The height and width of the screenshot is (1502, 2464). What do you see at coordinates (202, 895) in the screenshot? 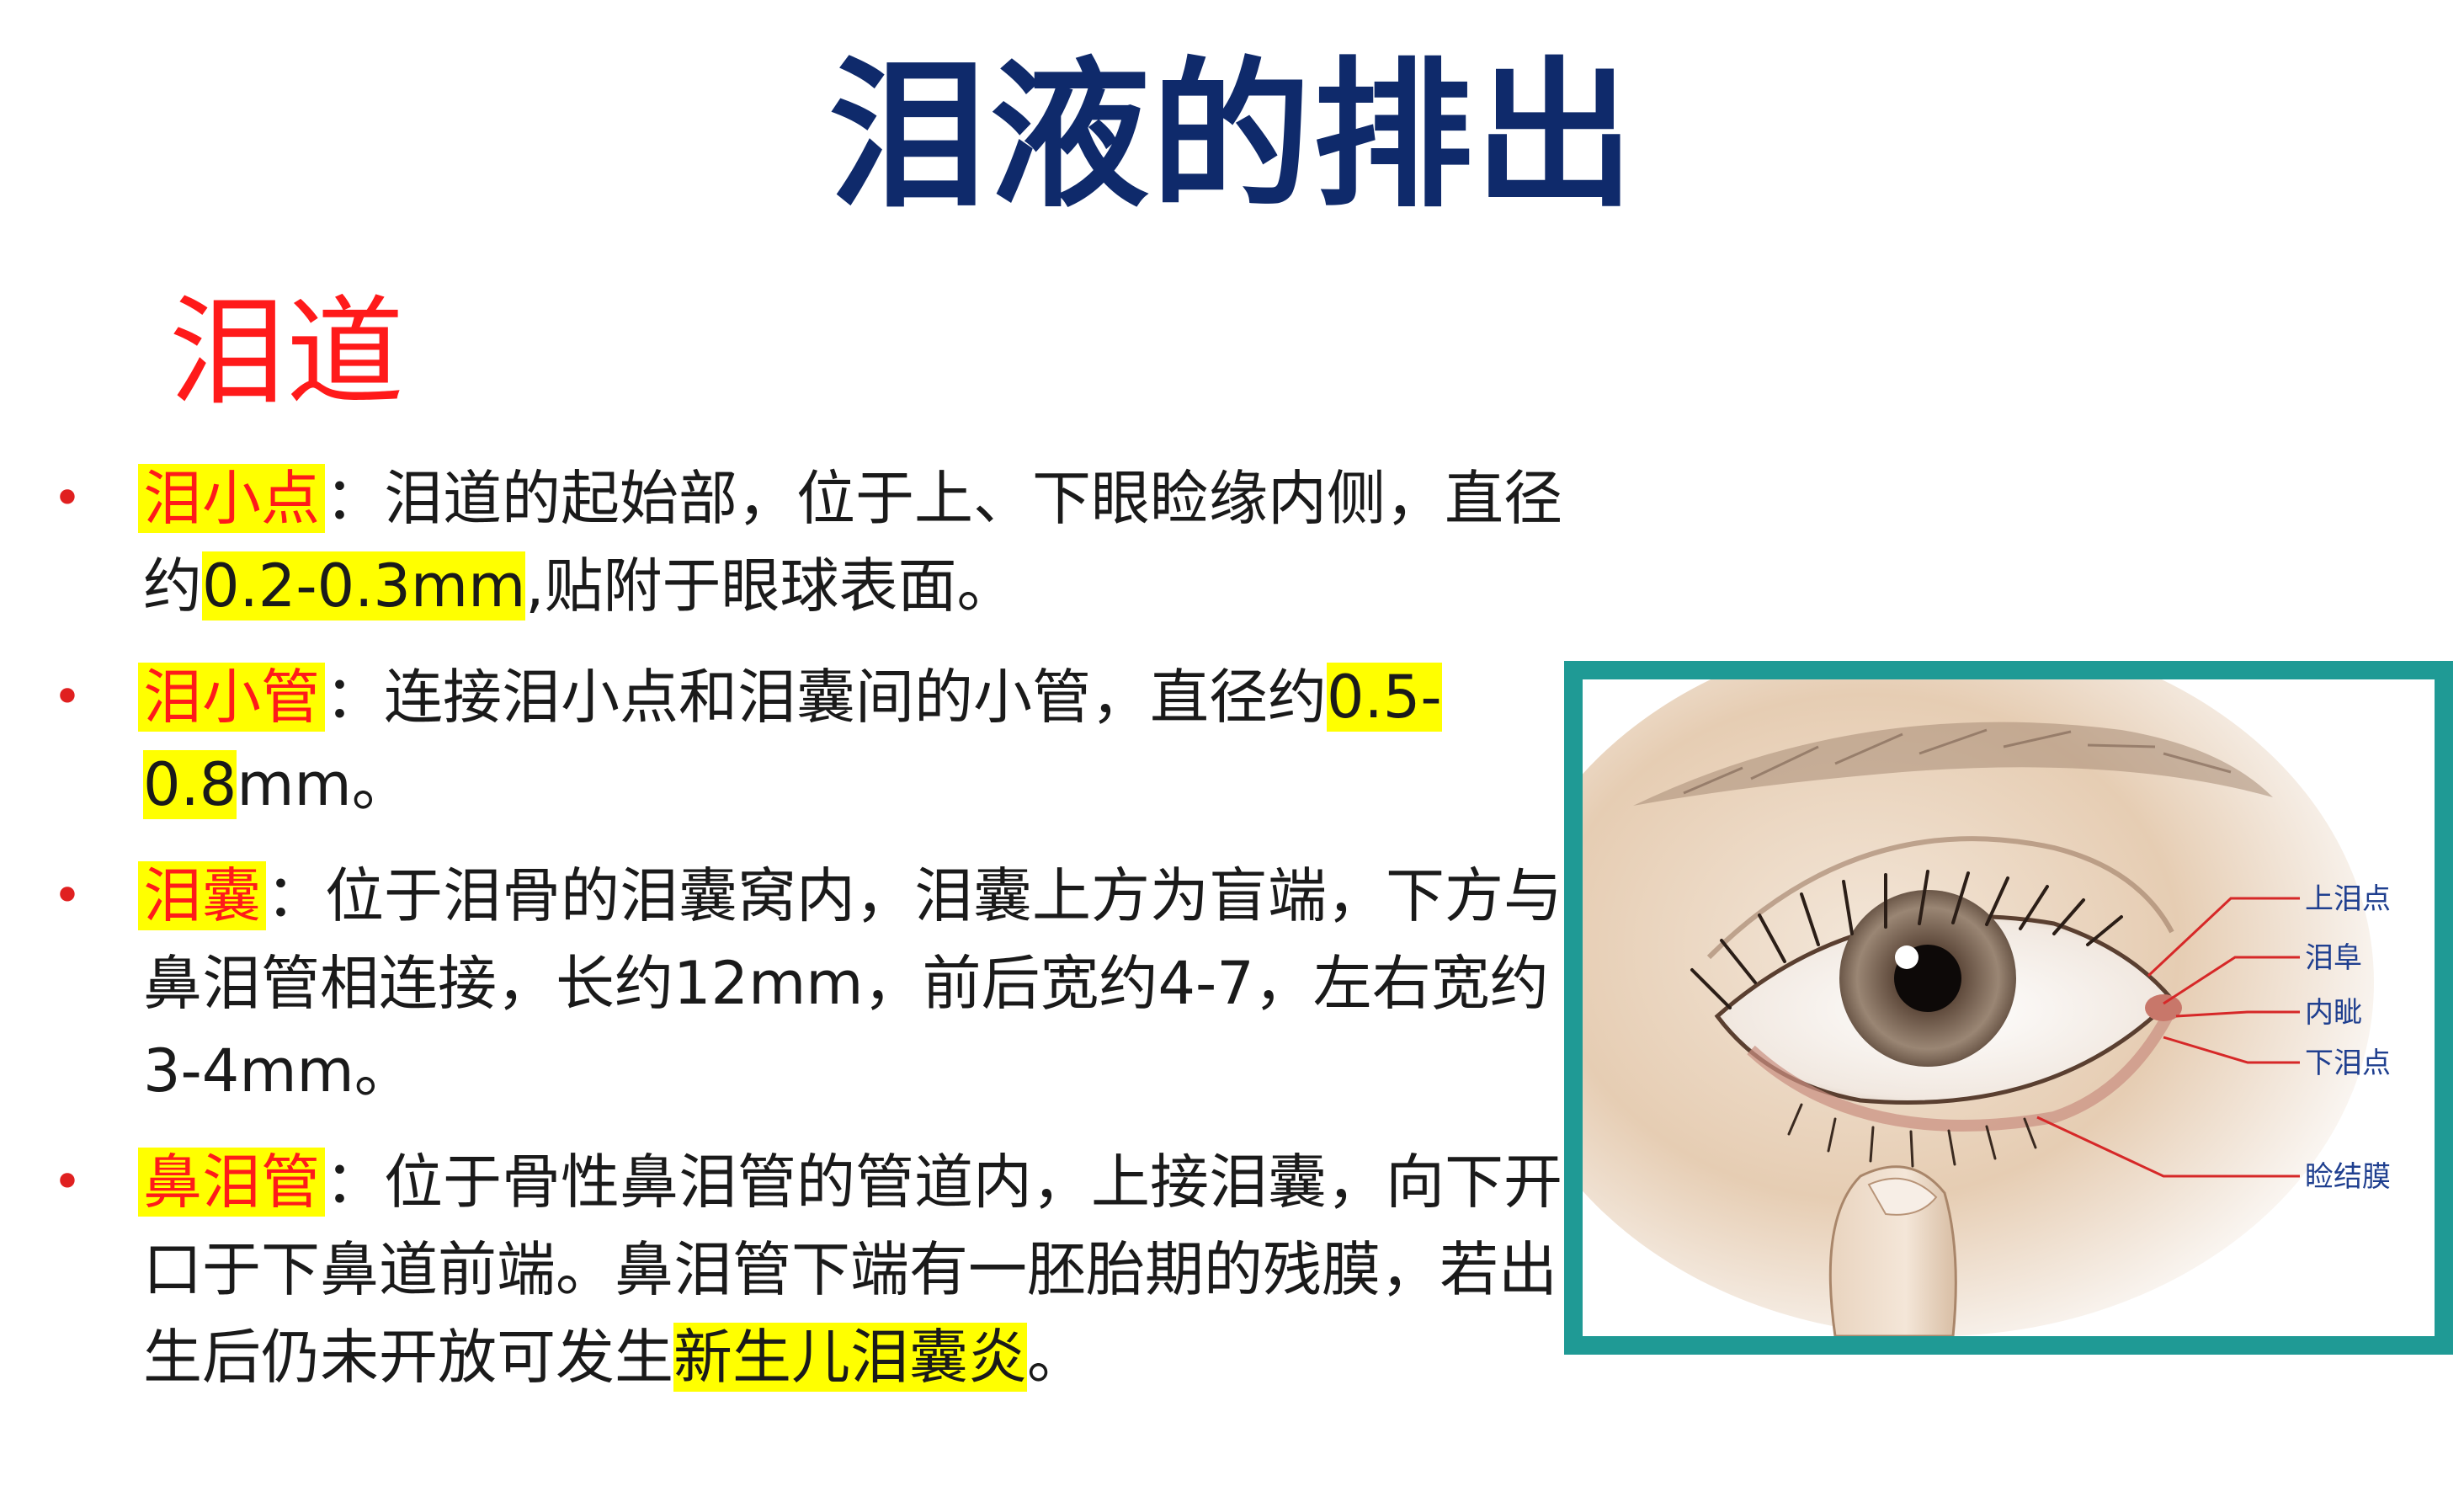
I see `bullet-term: 泪囊` at bounding box center [202, 895].